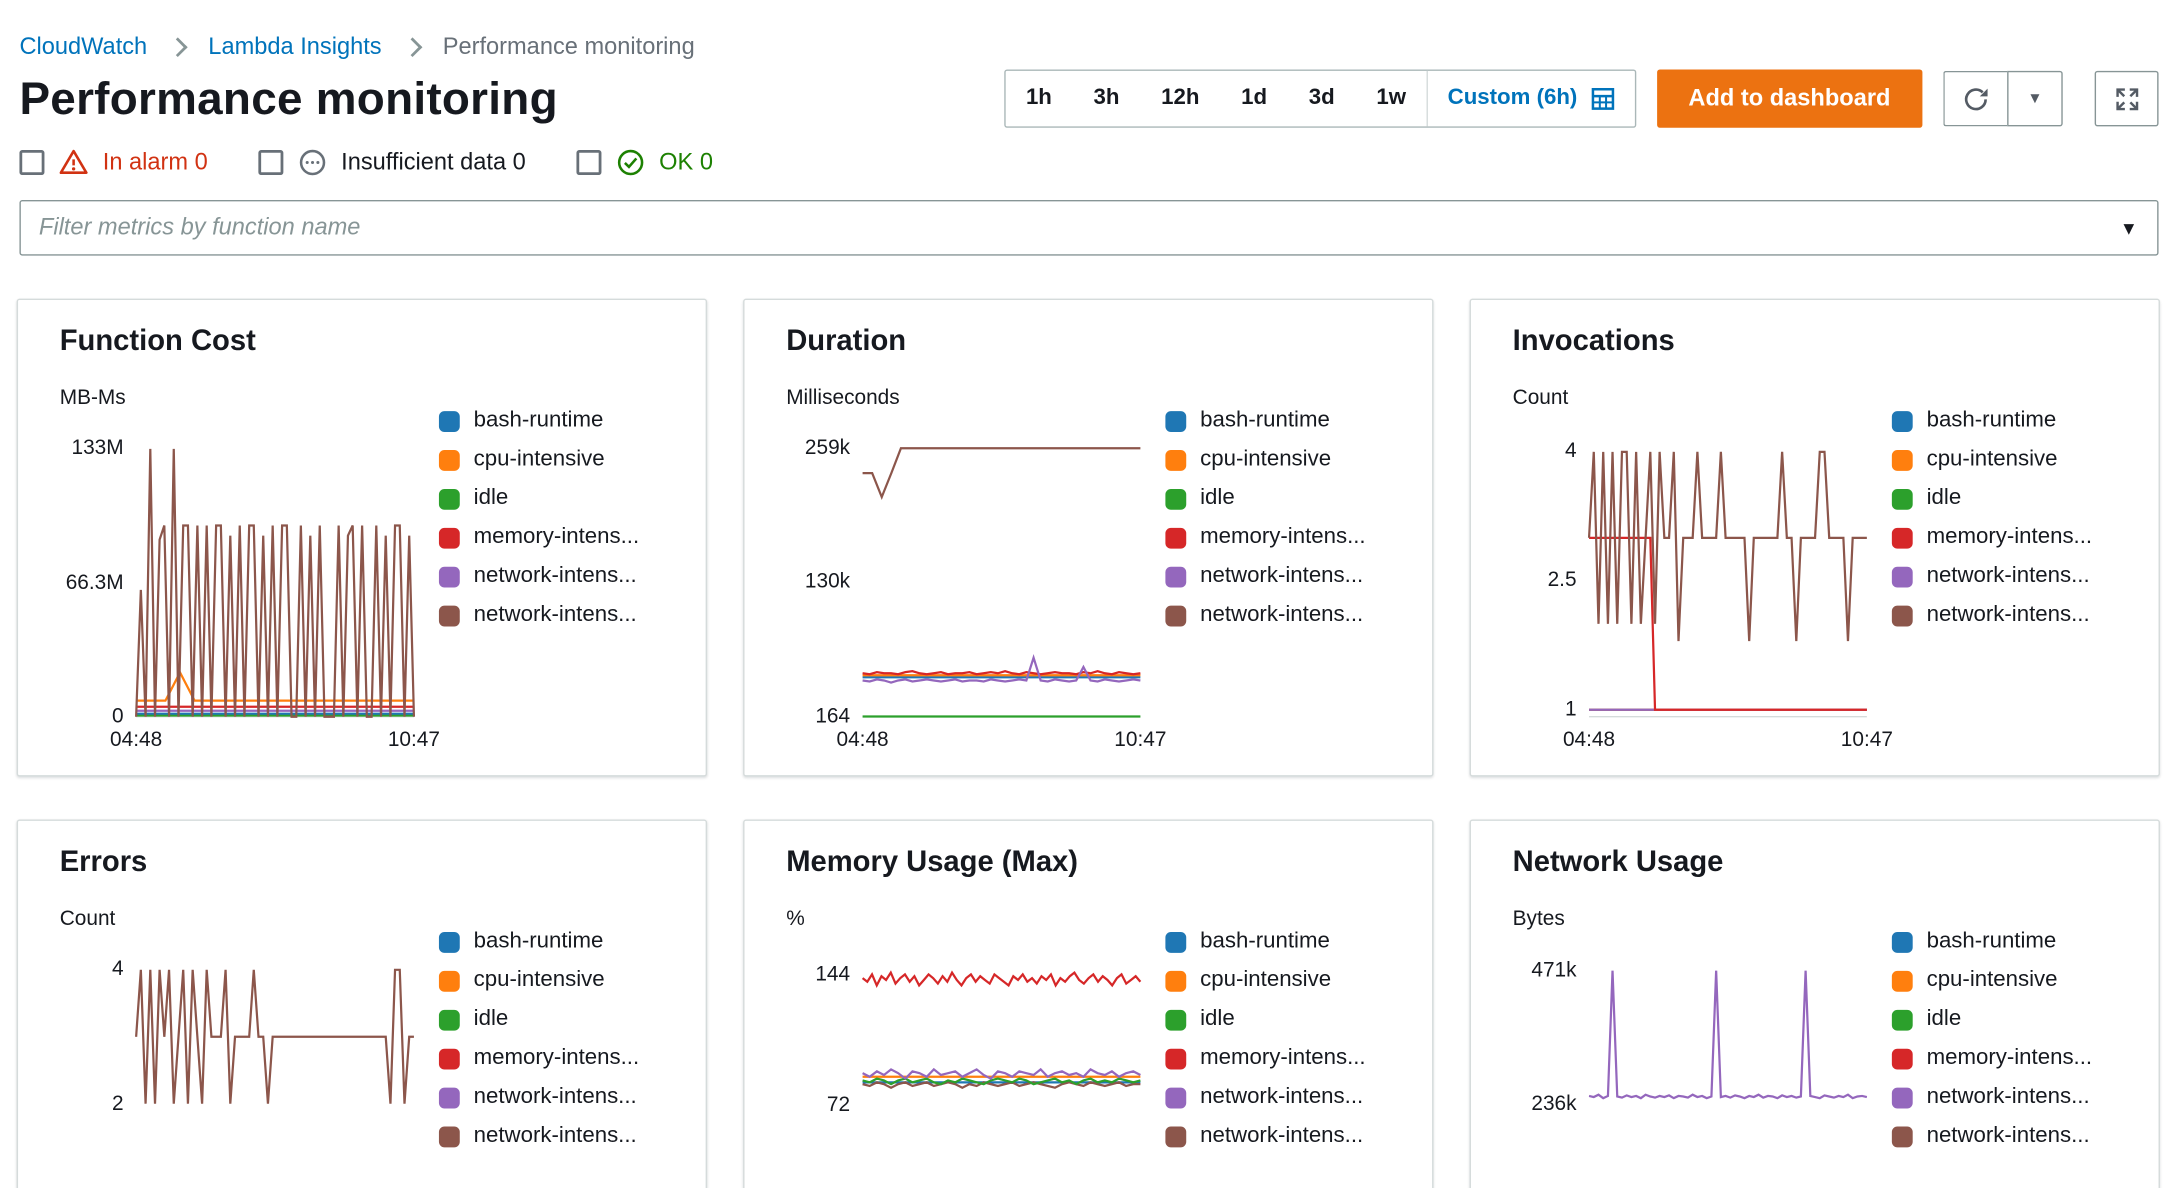  I want to click on insufficient-data-label: Insufficient data 0, so click(433, 162).